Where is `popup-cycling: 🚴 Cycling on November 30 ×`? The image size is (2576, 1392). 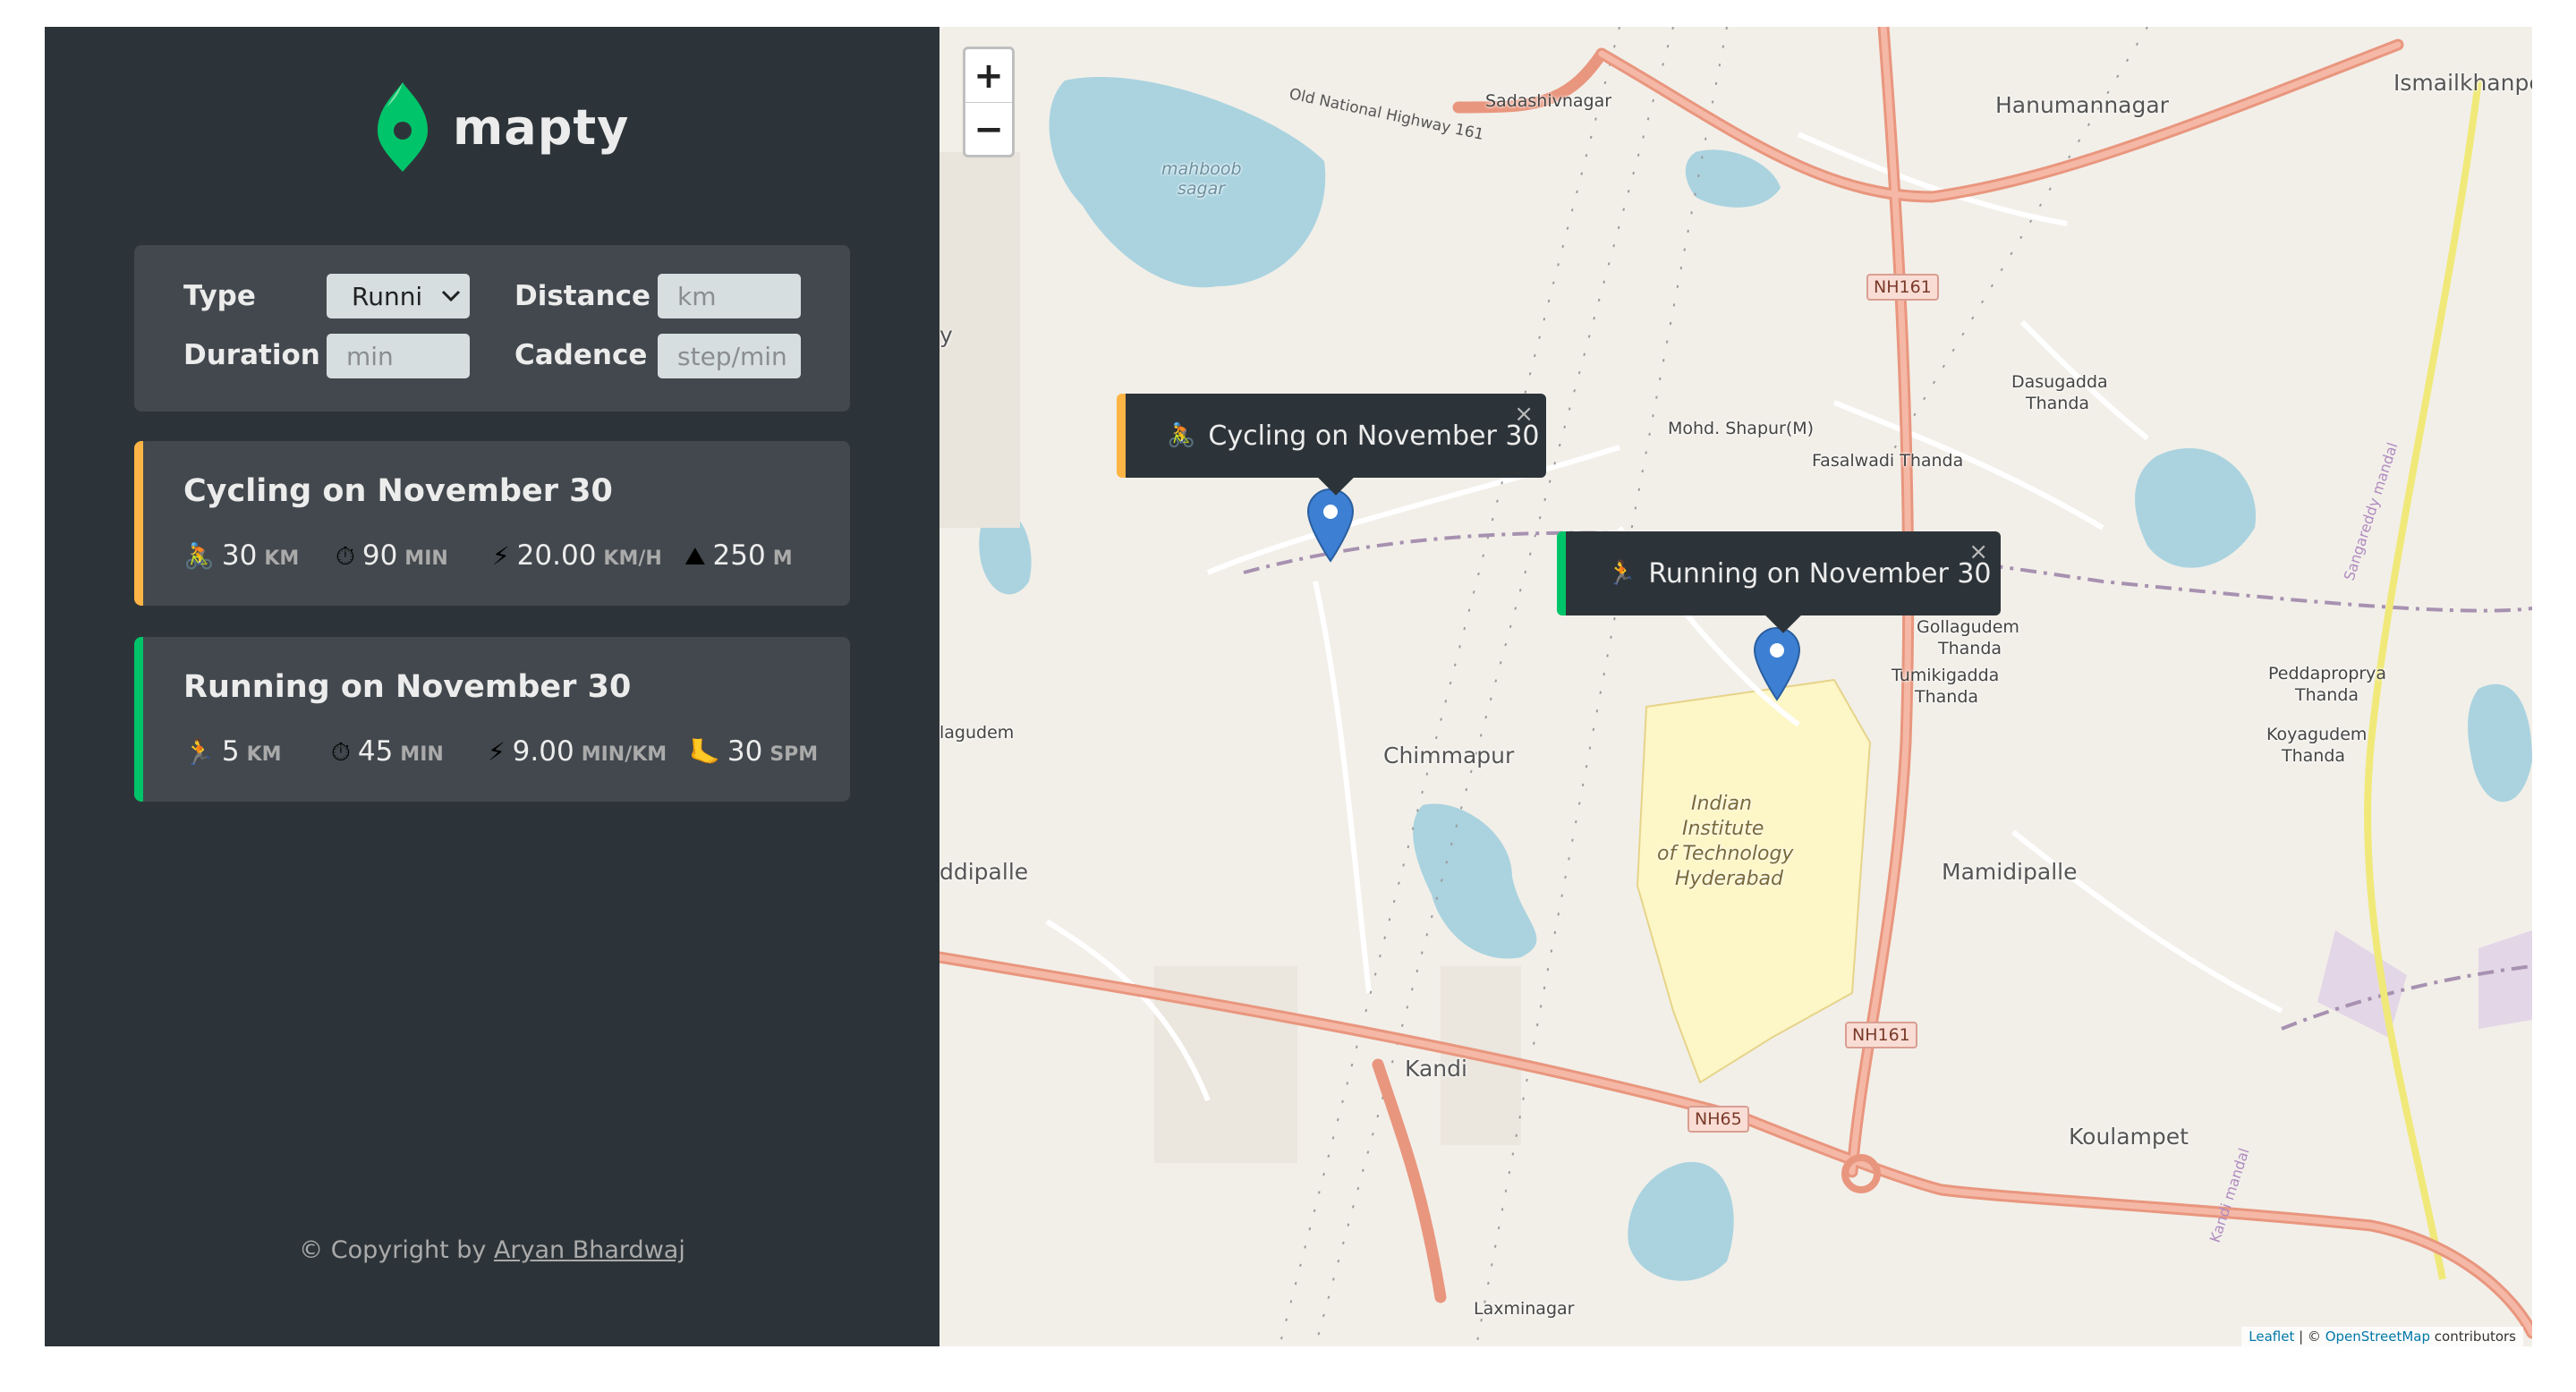
popup-cycling: 🚴 Cycling on November 30 × is located at coordinates (1331, 445).